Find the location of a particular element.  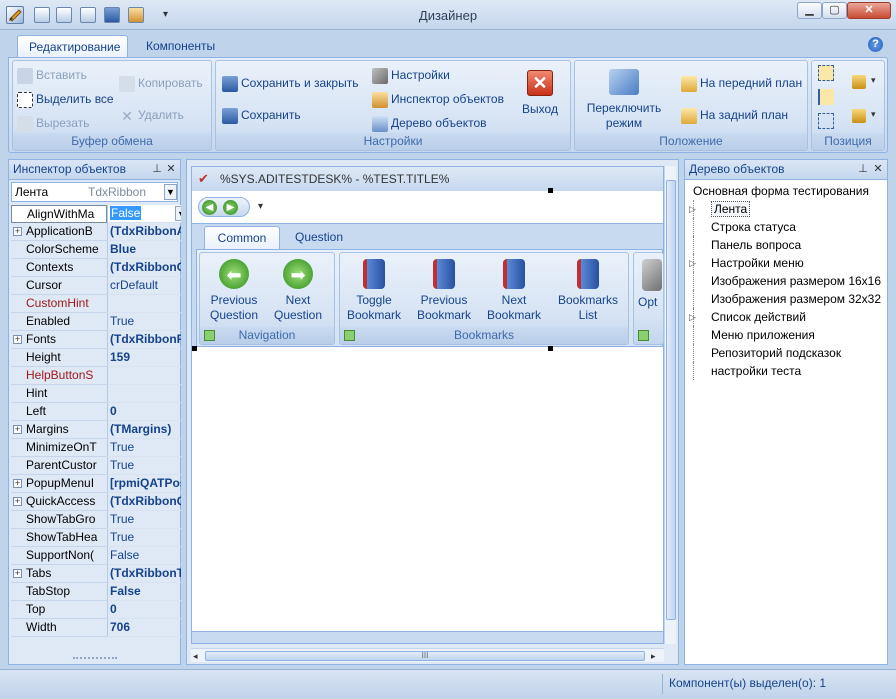

property-value: (TMargins) is located at coordinates (144, 430).